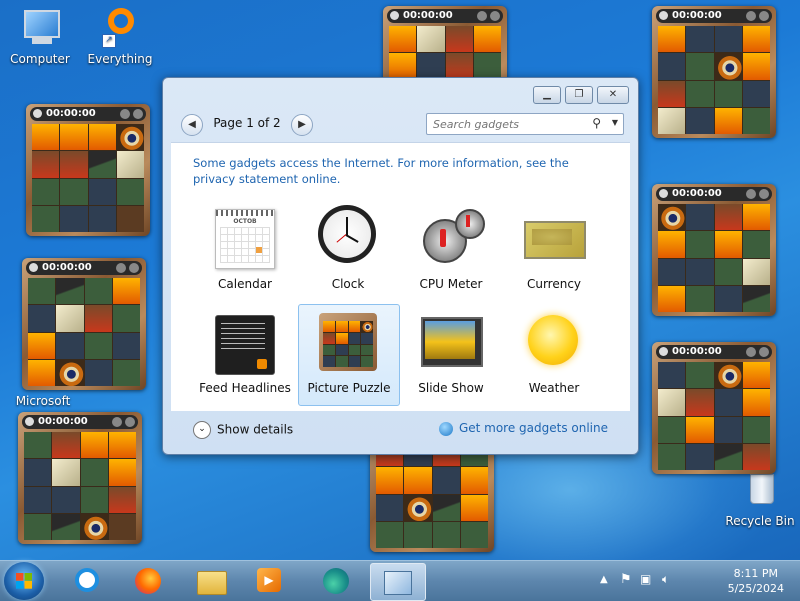  What do you see at coordinates (554, 284) in the screenshot?
I see `gadget-label: Currency` at bounding box center [554, 284].